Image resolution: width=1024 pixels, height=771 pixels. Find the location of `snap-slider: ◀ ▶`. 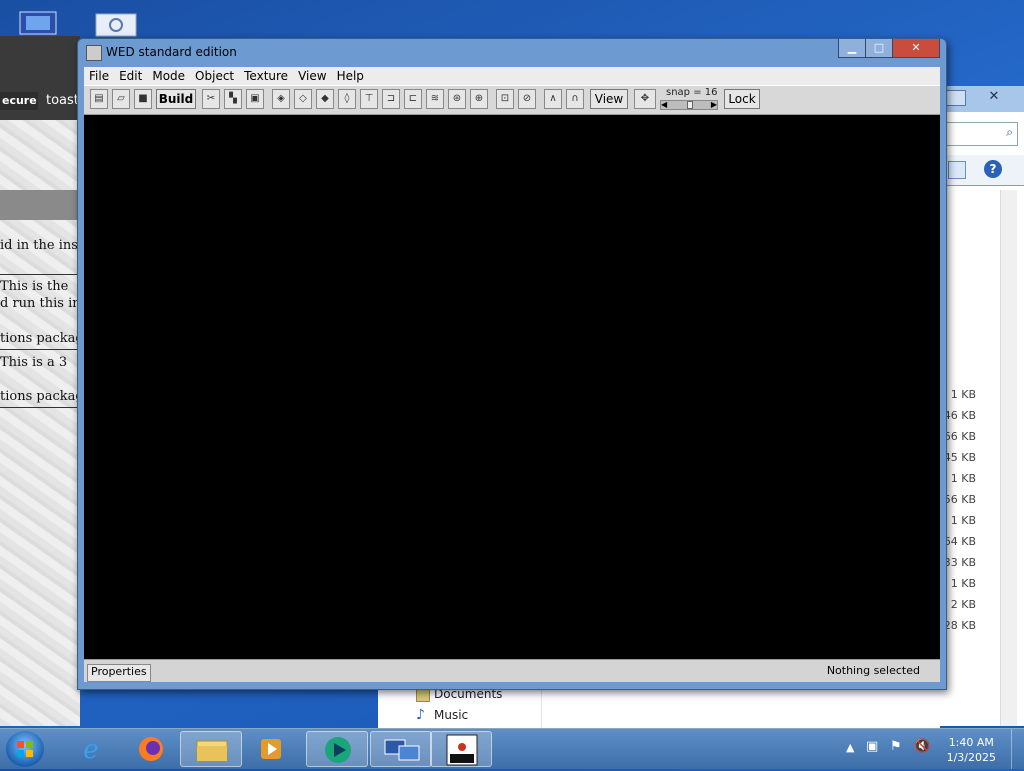

snap-slider: ◀ ▶ is located at coordinates (689, 105).